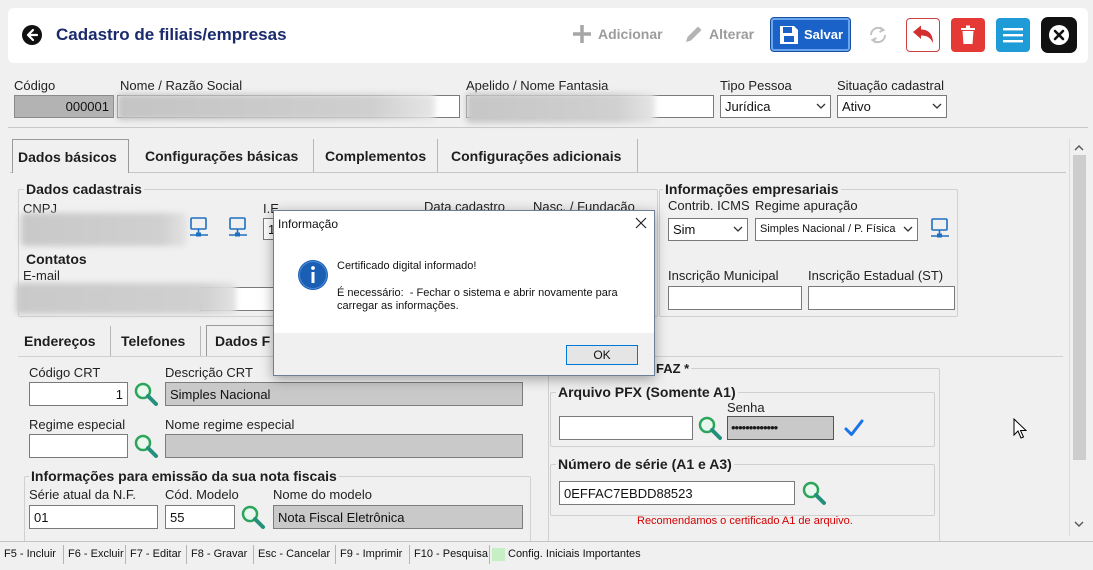 The height and width of the screenshot is (570, 1093). What do you see at coordinates (78, 394) in the screenshot?
I see `codigo-crt-field` at bounding box center [78, 394].